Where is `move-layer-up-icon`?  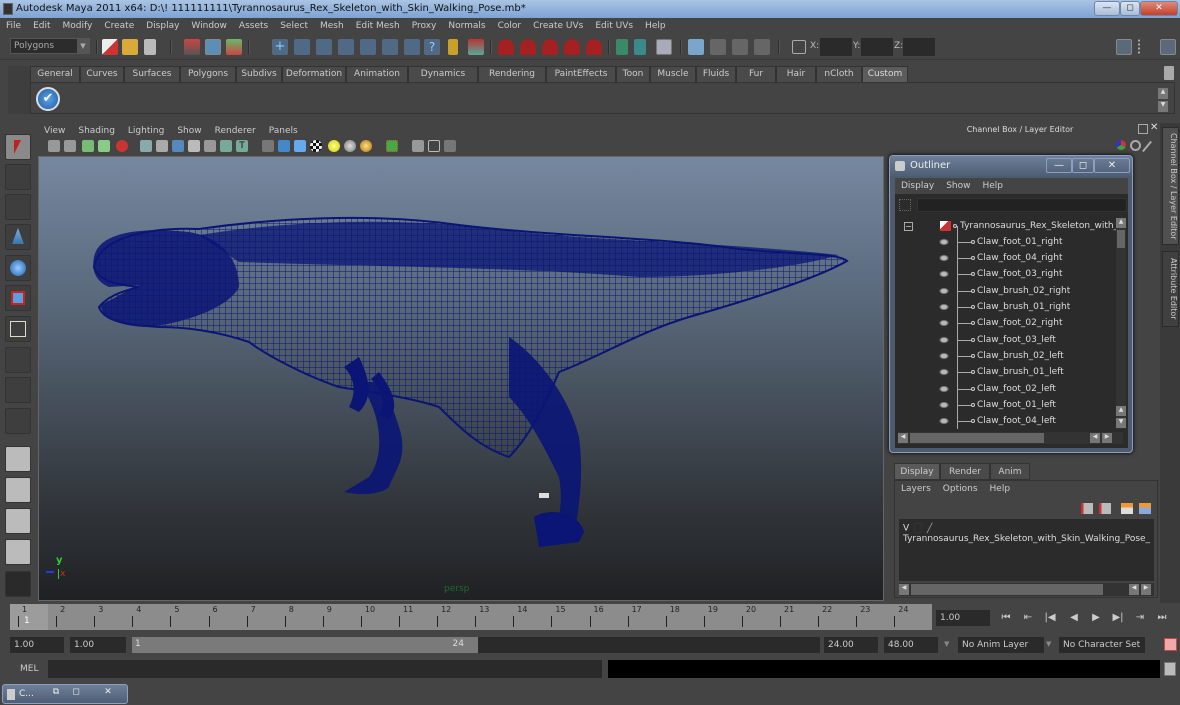 move-layer-up-icon is located at coordinates (1127, 508).